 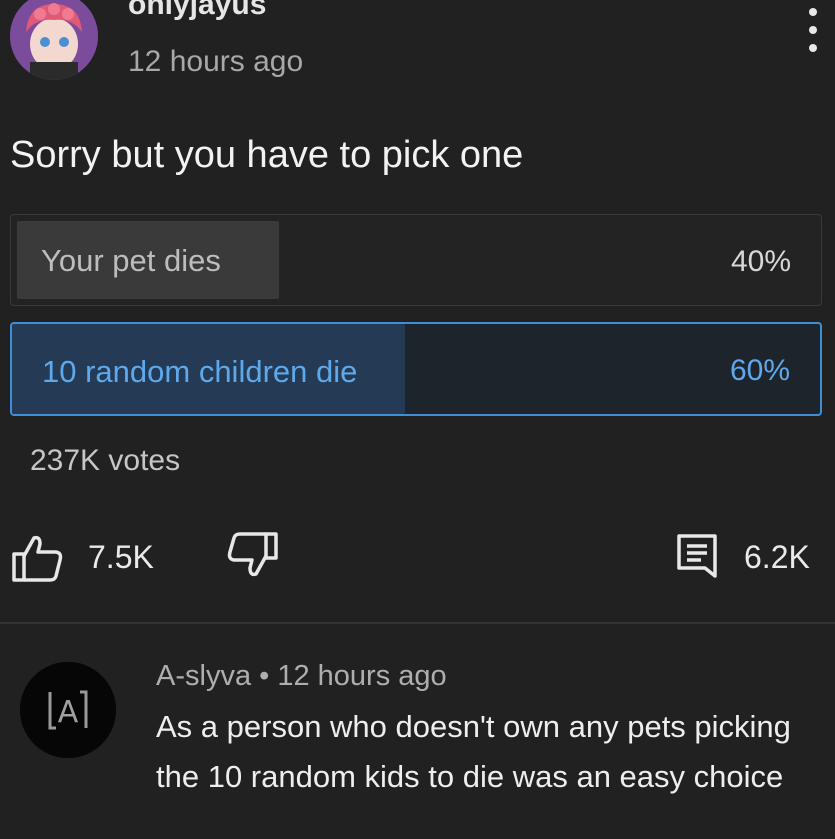 I want to click on like-count: 7.5K, so click(x=121, y=557).